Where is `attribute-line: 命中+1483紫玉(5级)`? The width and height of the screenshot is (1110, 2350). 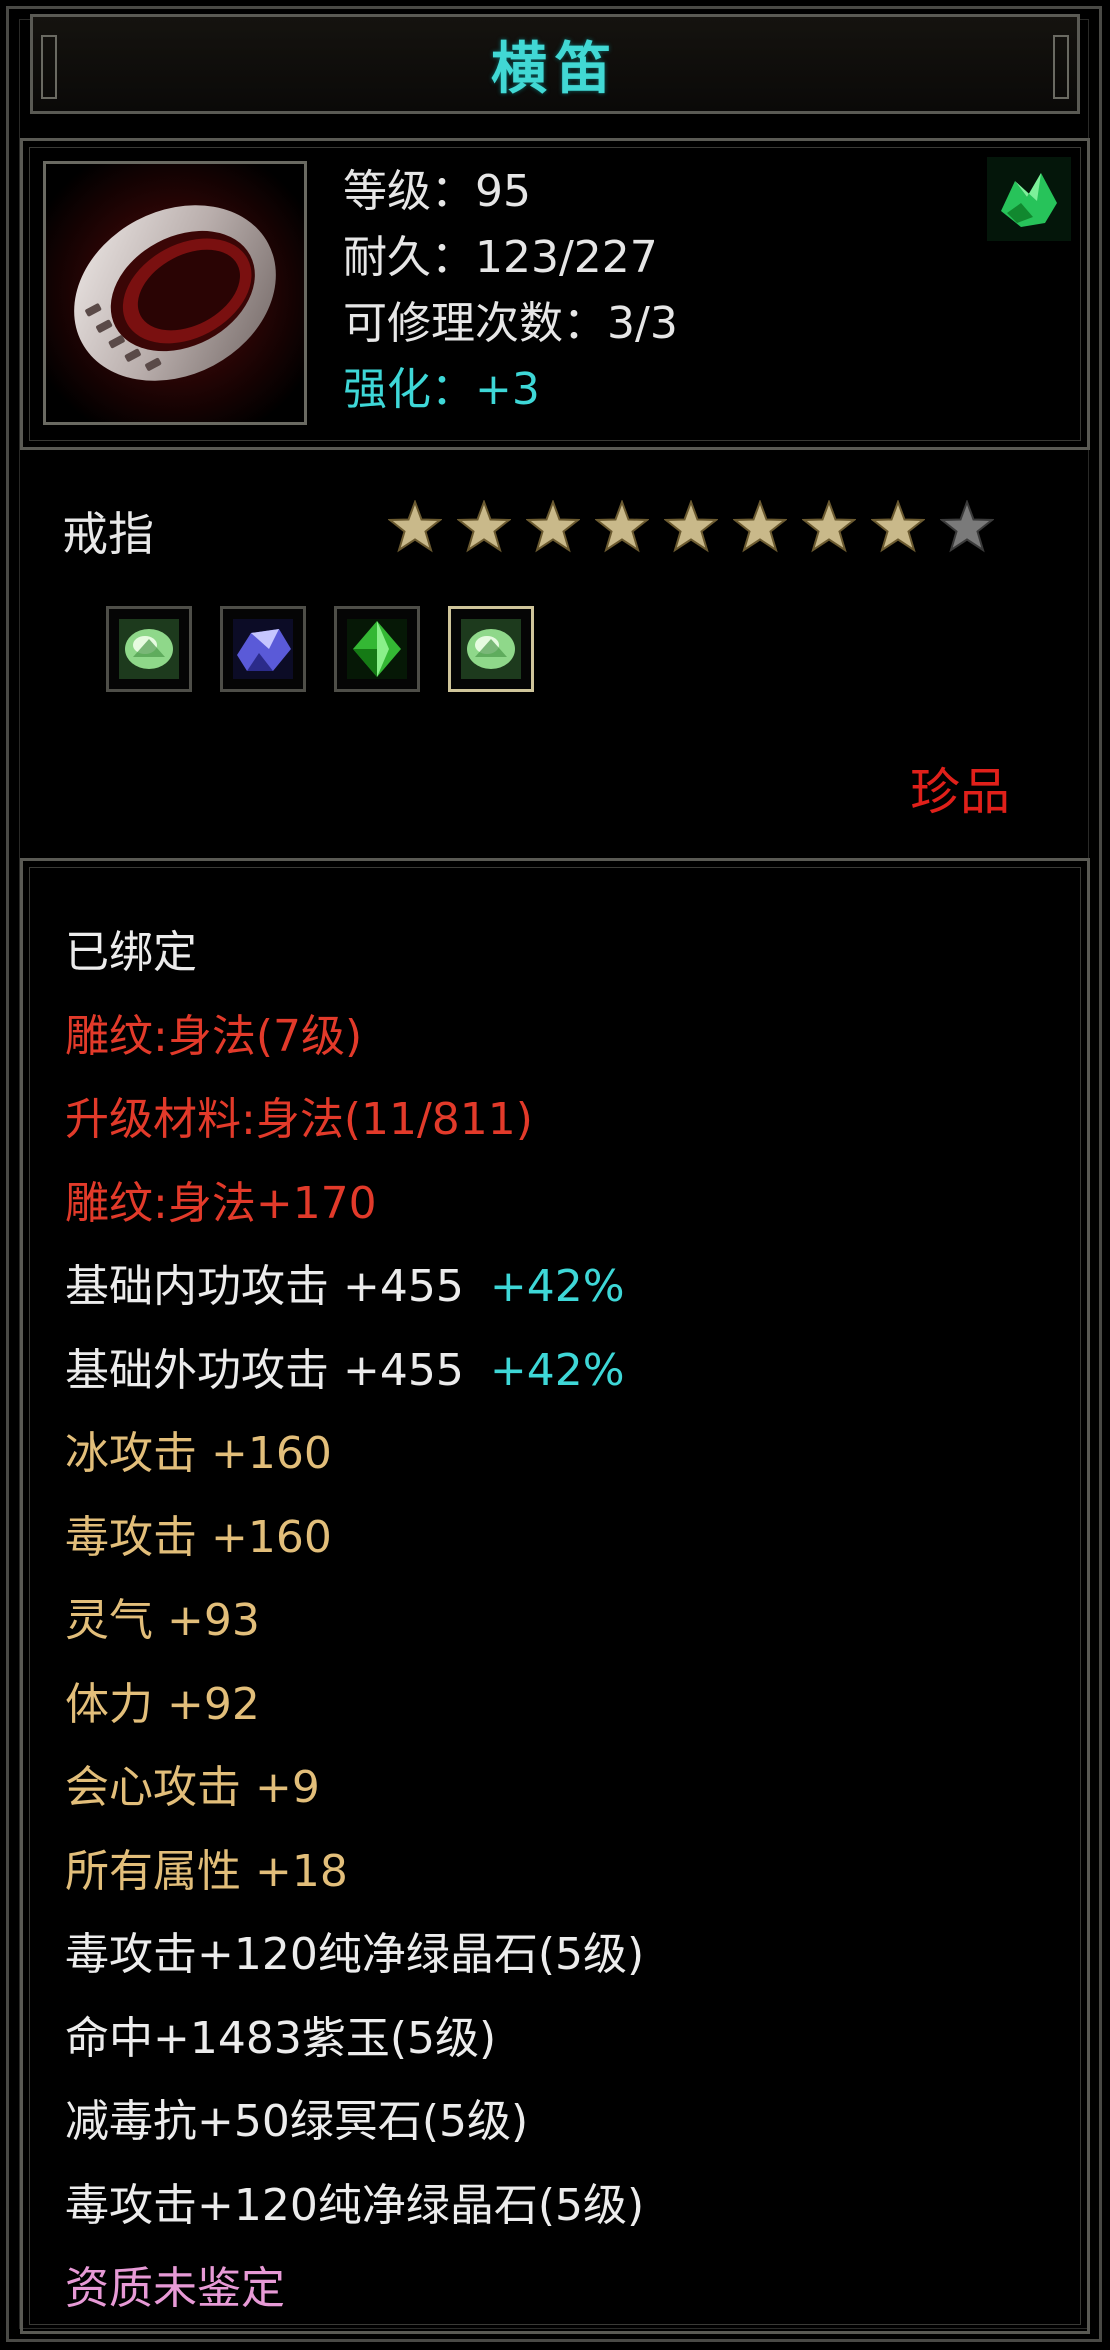 attribute-line: 命中+1483紫玉(5级) is located at coordinates (354, 2039).